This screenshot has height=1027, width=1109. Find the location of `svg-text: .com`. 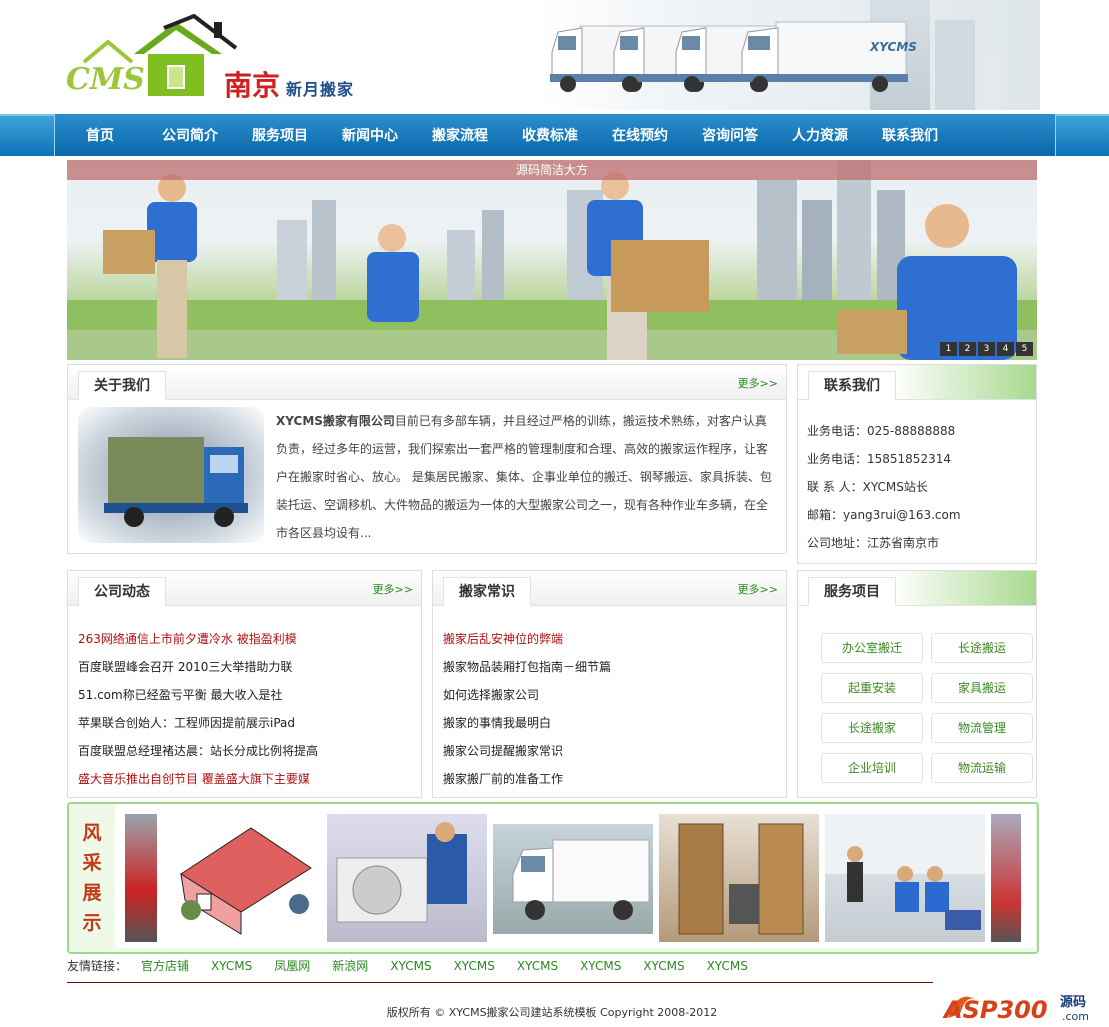

svg-text: .com is located at coordinates (1075, 1016).